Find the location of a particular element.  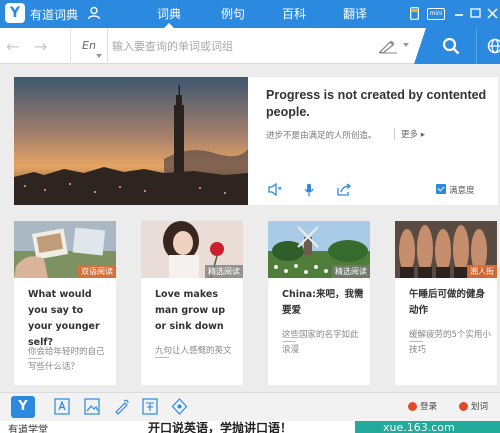

article-subtitle: 这些国家的名字如此浪漫 is located at coordinates (320, 342).